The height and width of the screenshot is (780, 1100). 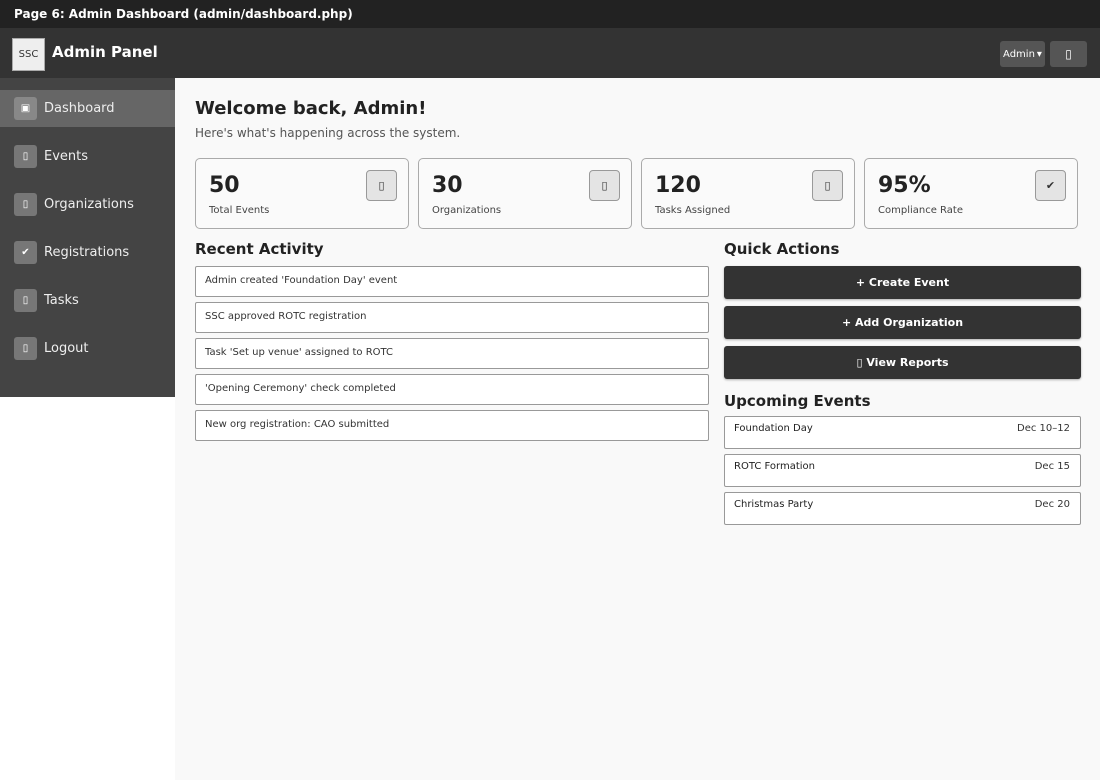 I want to click on sidebar-item-logout: ▯ Logout, so click(x=87, y=348).